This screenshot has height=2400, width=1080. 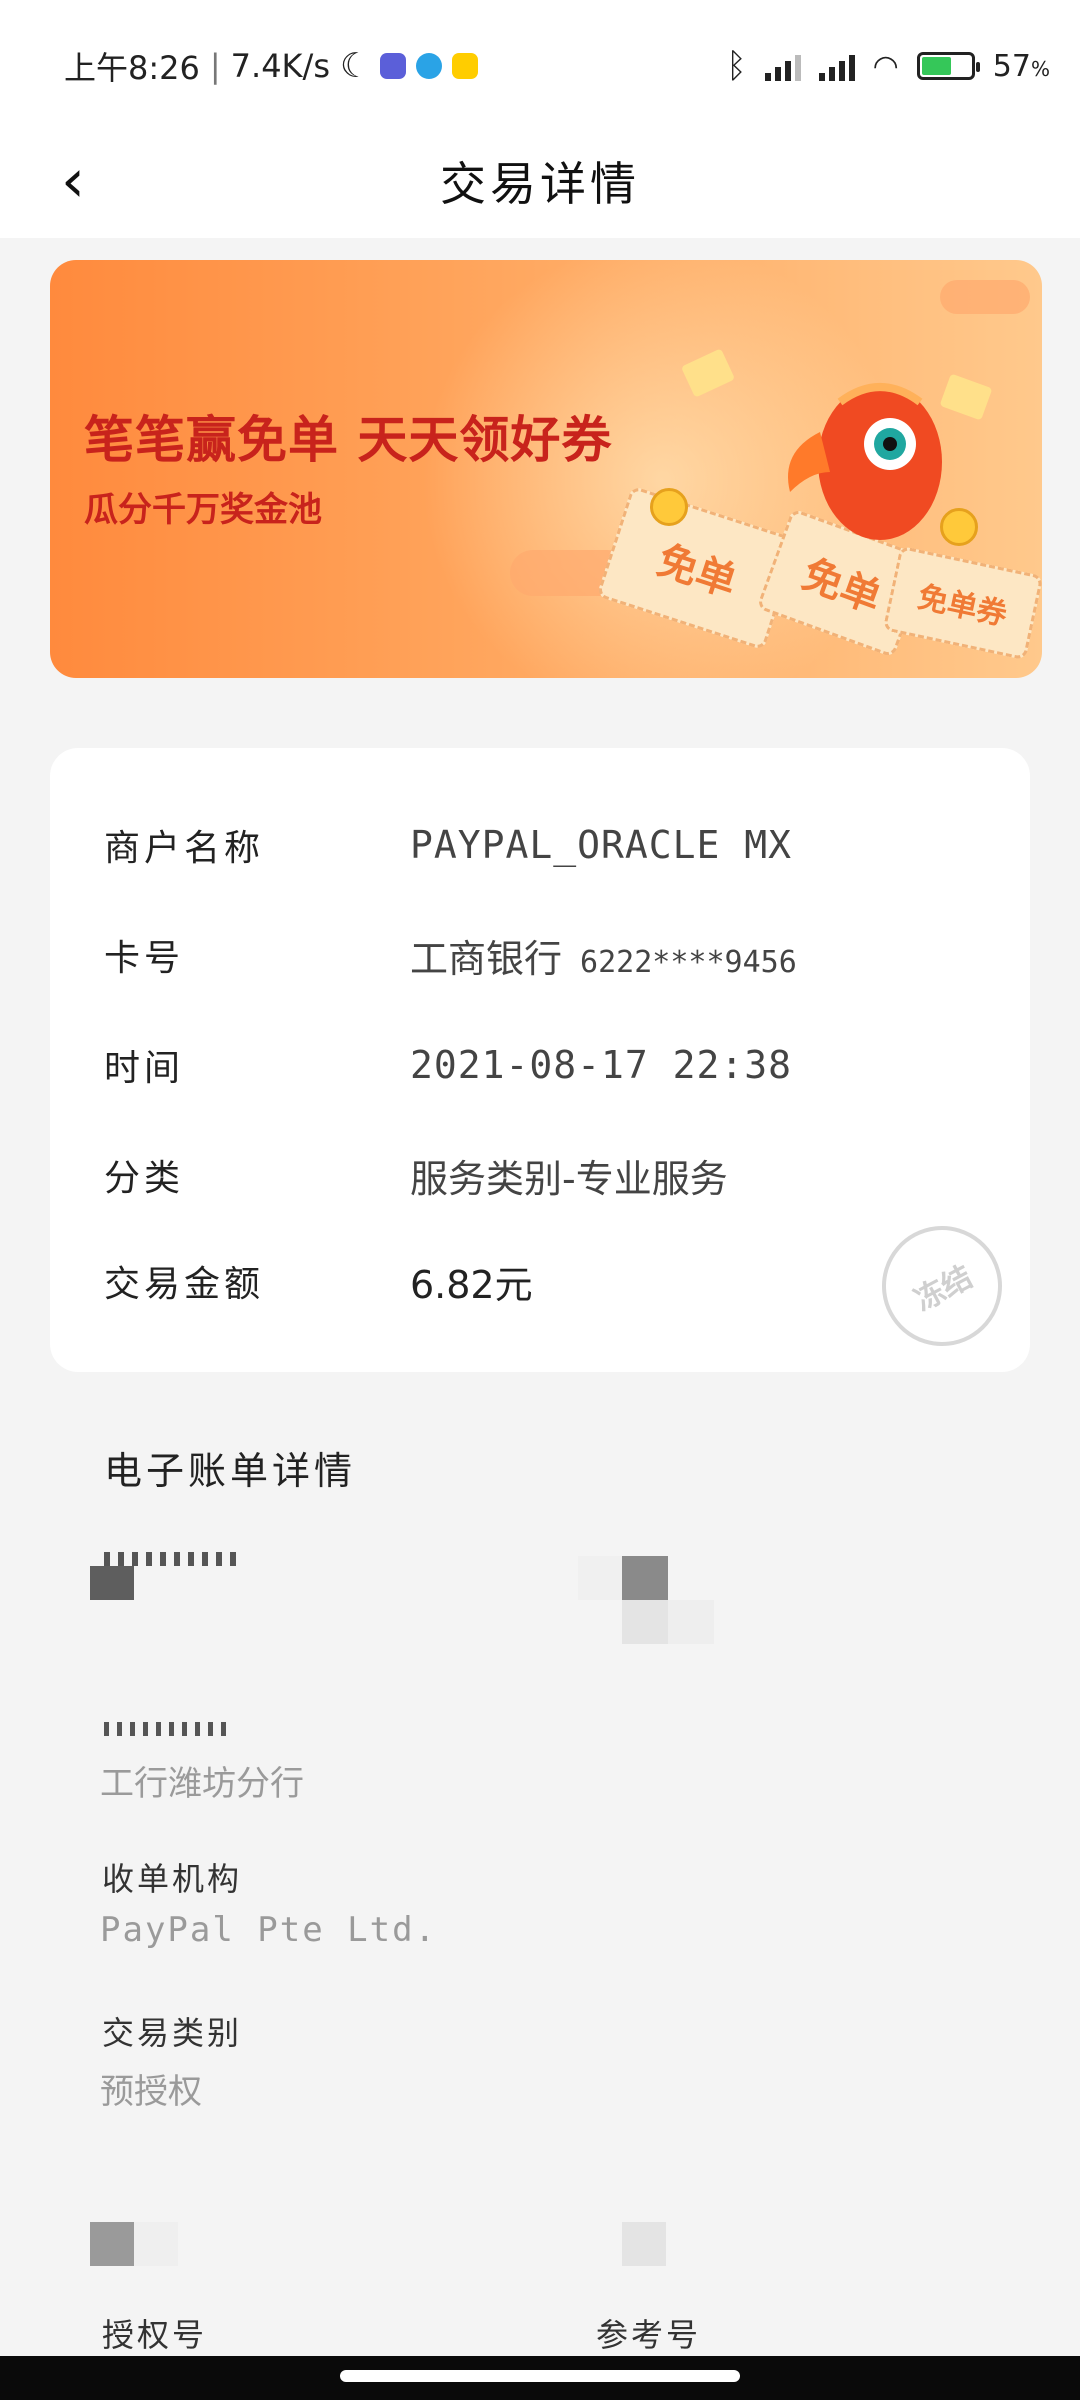 What do you see at coordinates (172, 2033) in the screenshot?
I see `type-label: 交易类别` at bounding box center [172, 2033].